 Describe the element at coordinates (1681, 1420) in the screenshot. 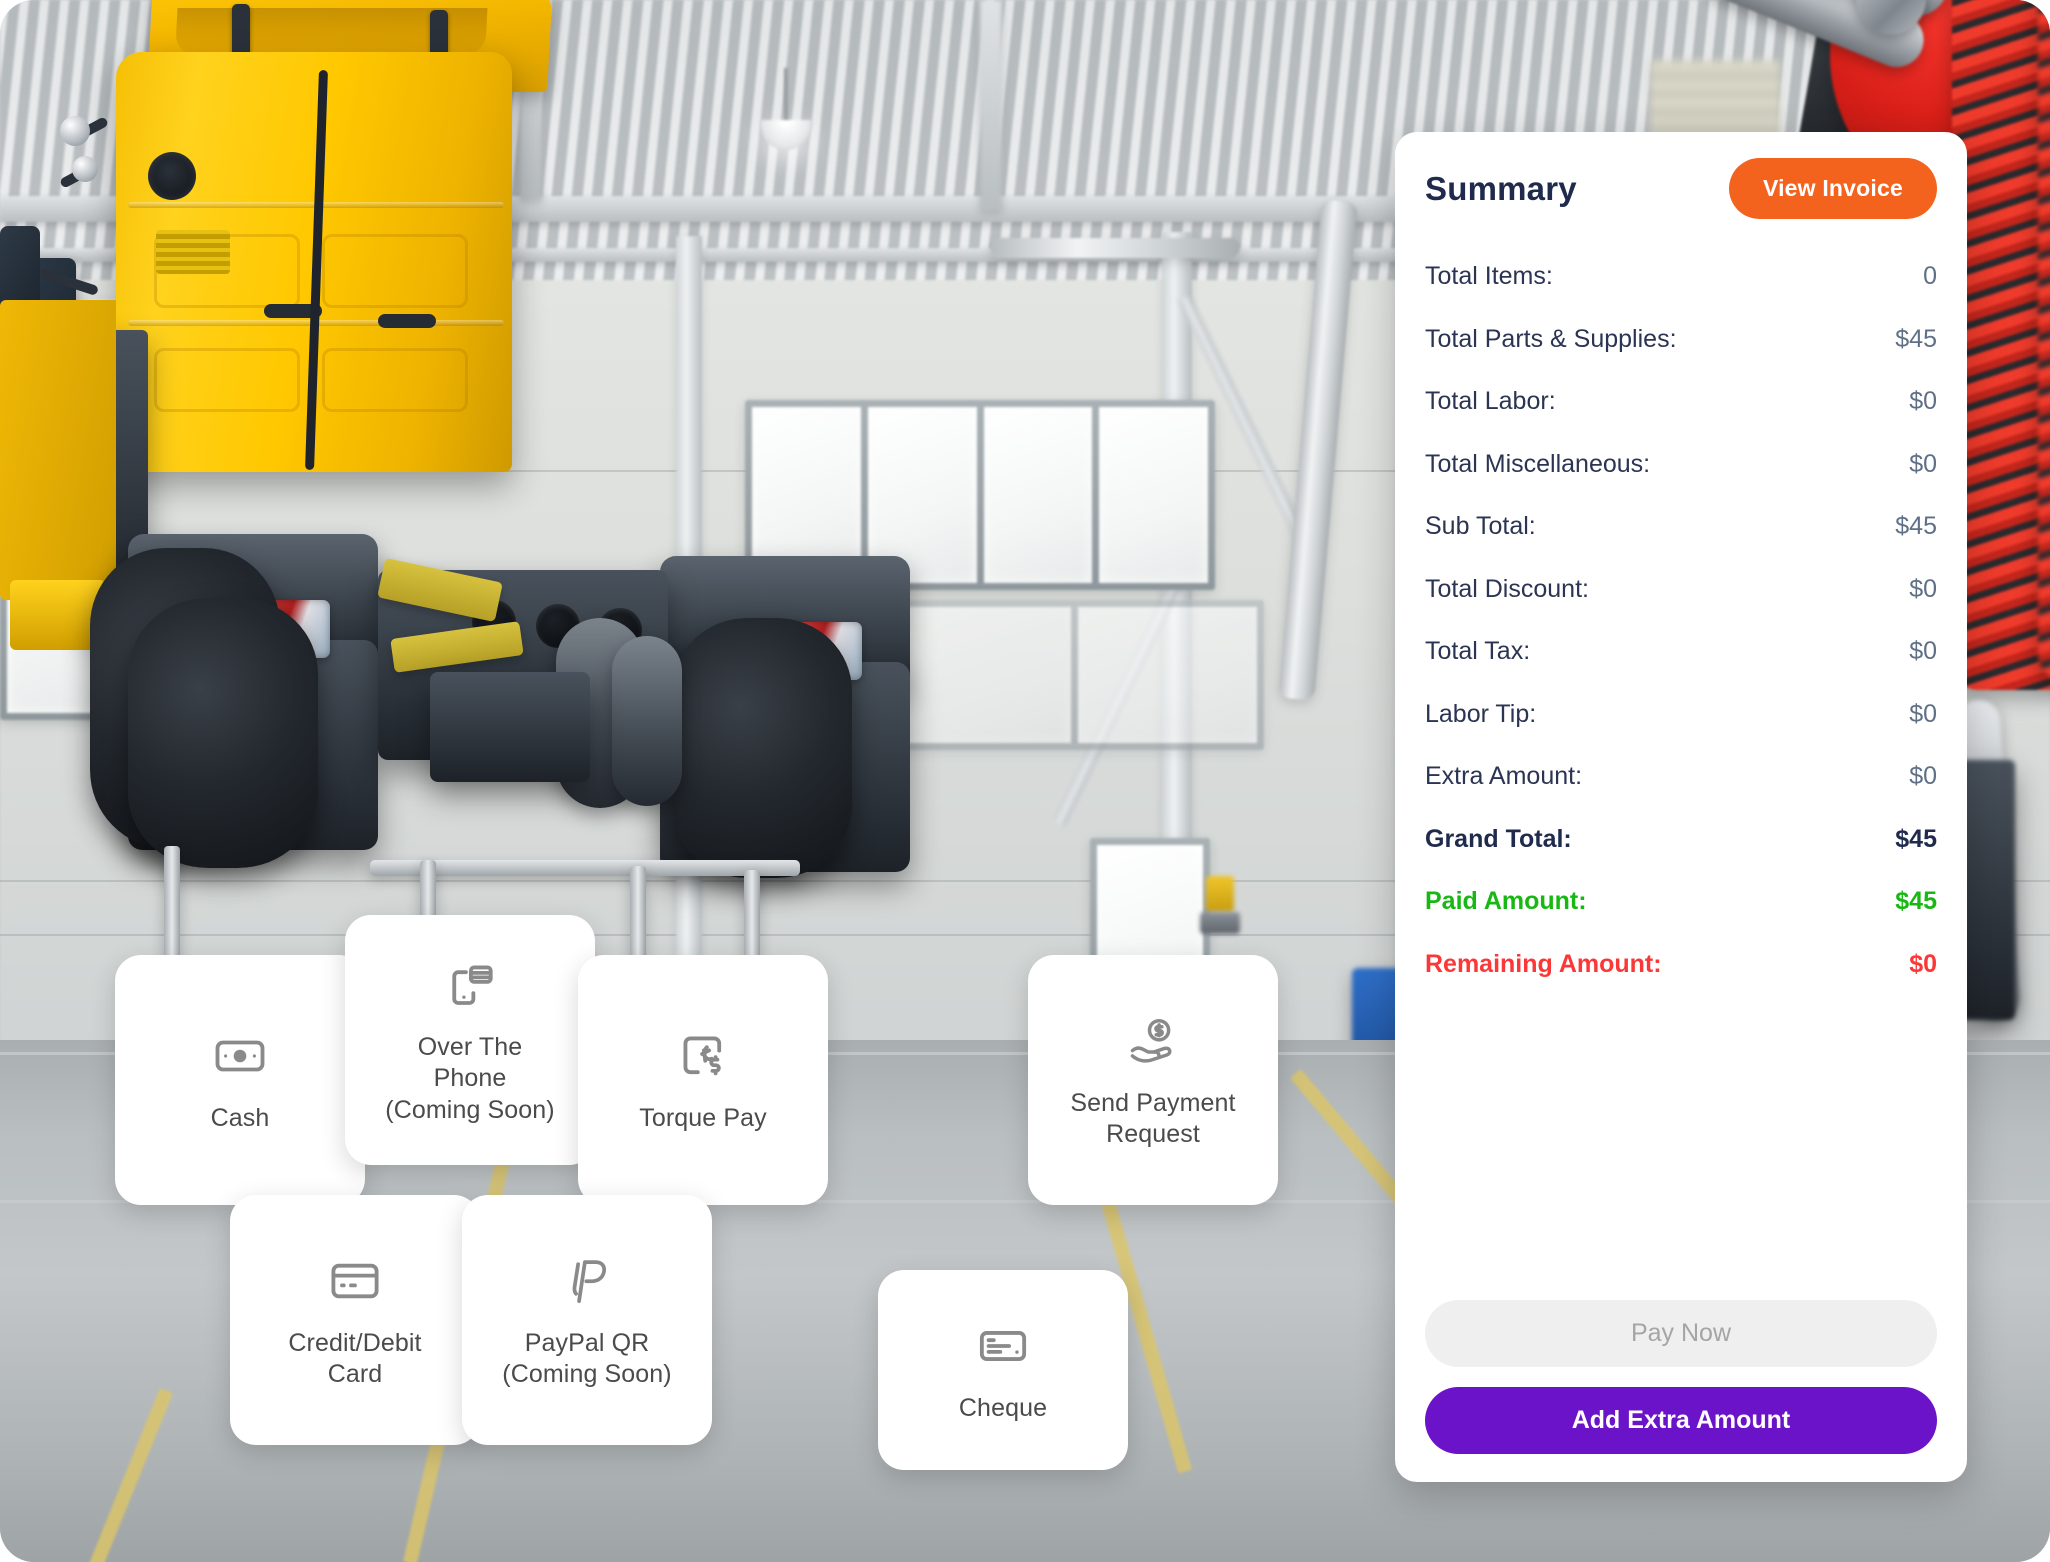

I see `add-extra-amount-button: Add Extra Amount` at that location.